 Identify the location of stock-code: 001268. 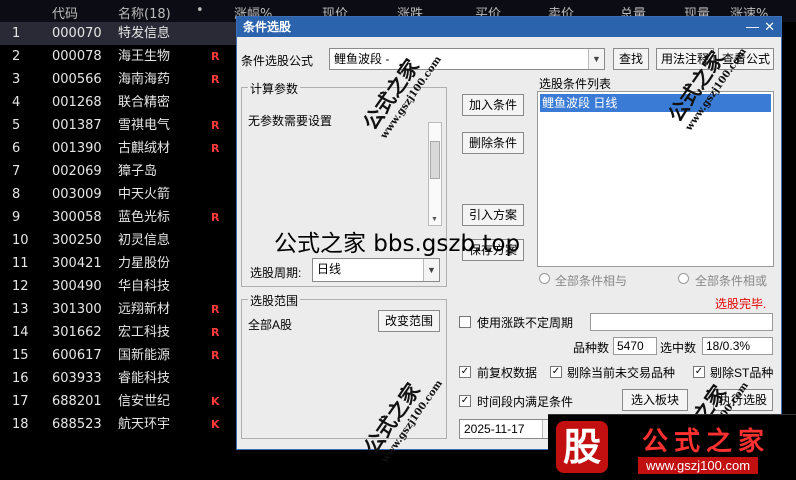
(77, 102).